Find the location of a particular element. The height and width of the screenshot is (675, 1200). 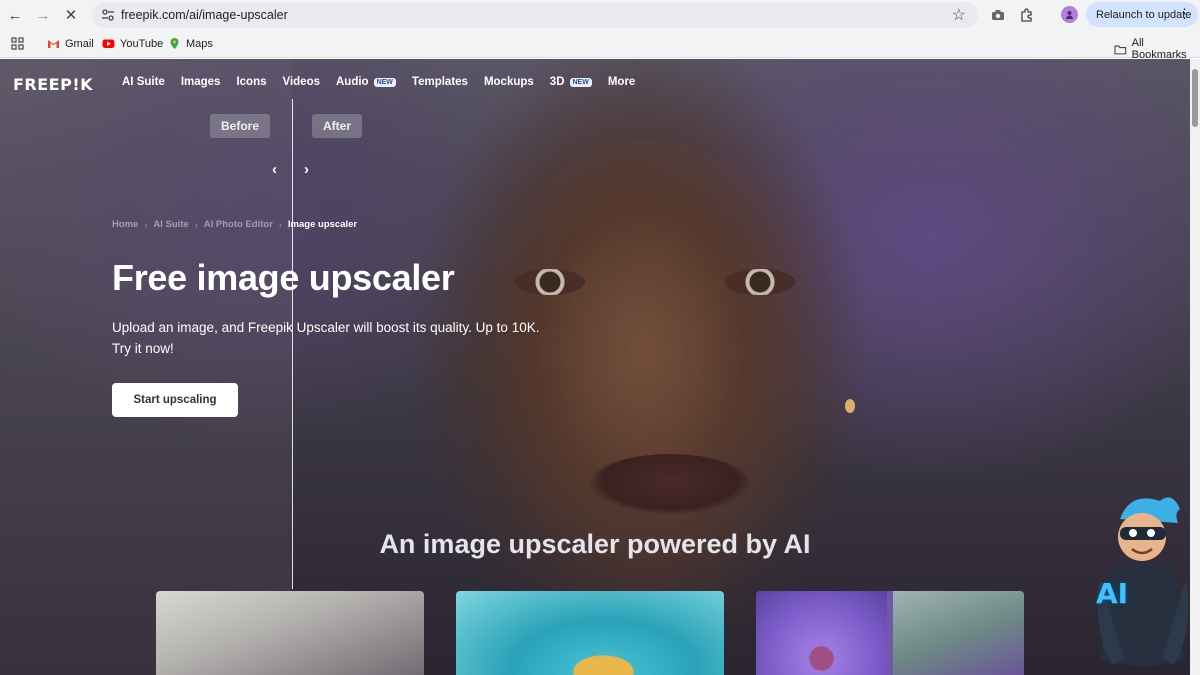

before-label-button: Before is located at coordinates (240, 126).